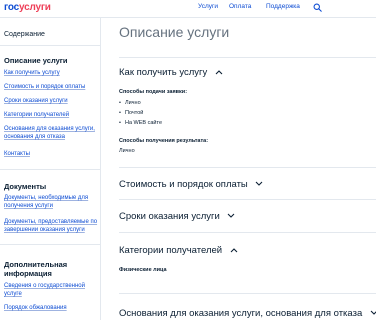 Image resolution: width=376 pixels, height=320 pixels. What do you see at coordinates (283, 6) in the screenshot?
I see `nav-support: Поддержка` at bounding box center [283, 6].